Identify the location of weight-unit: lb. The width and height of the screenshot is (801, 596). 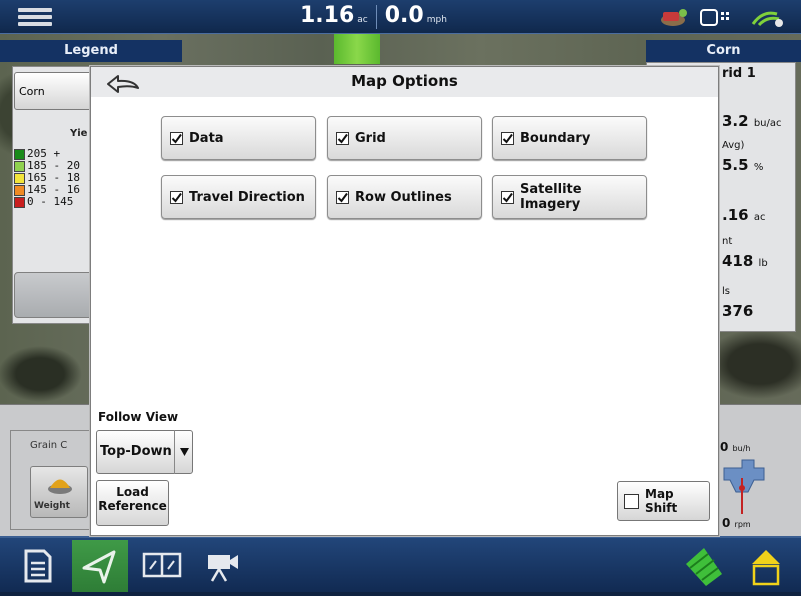
(763, 263).